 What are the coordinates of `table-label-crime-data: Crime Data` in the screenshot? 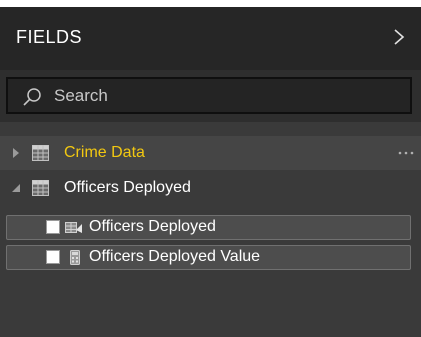 It's located at (104, 152).